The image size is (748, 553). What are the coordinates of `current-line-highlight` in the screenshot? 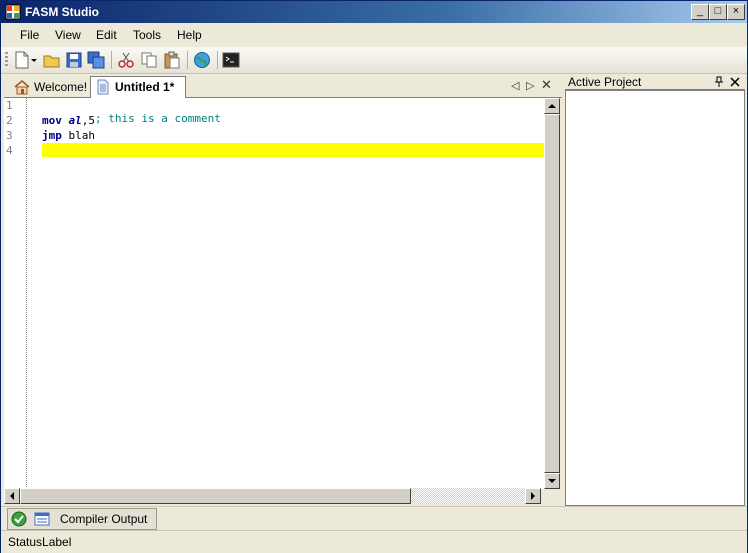 It's located at (293, 150).